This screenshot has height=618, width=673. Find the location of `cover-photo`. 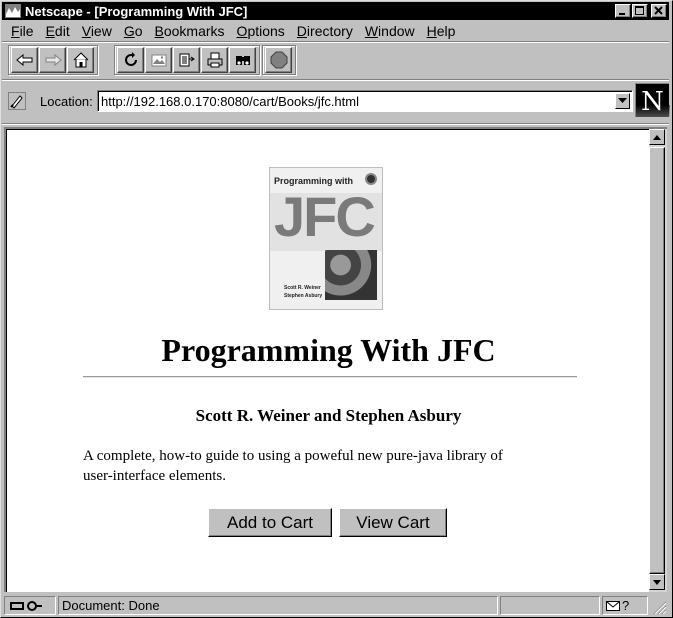

cover-photo is located at coordinates (351, 275).